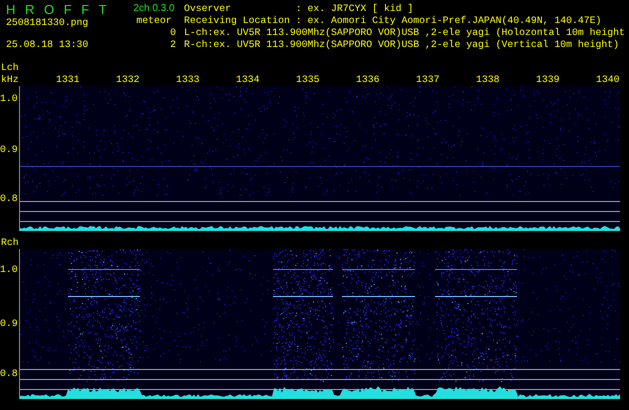  Describe the element at coordinates (47, 23) in the screenshot. I see `file-name: 2508181330.png` at that location.